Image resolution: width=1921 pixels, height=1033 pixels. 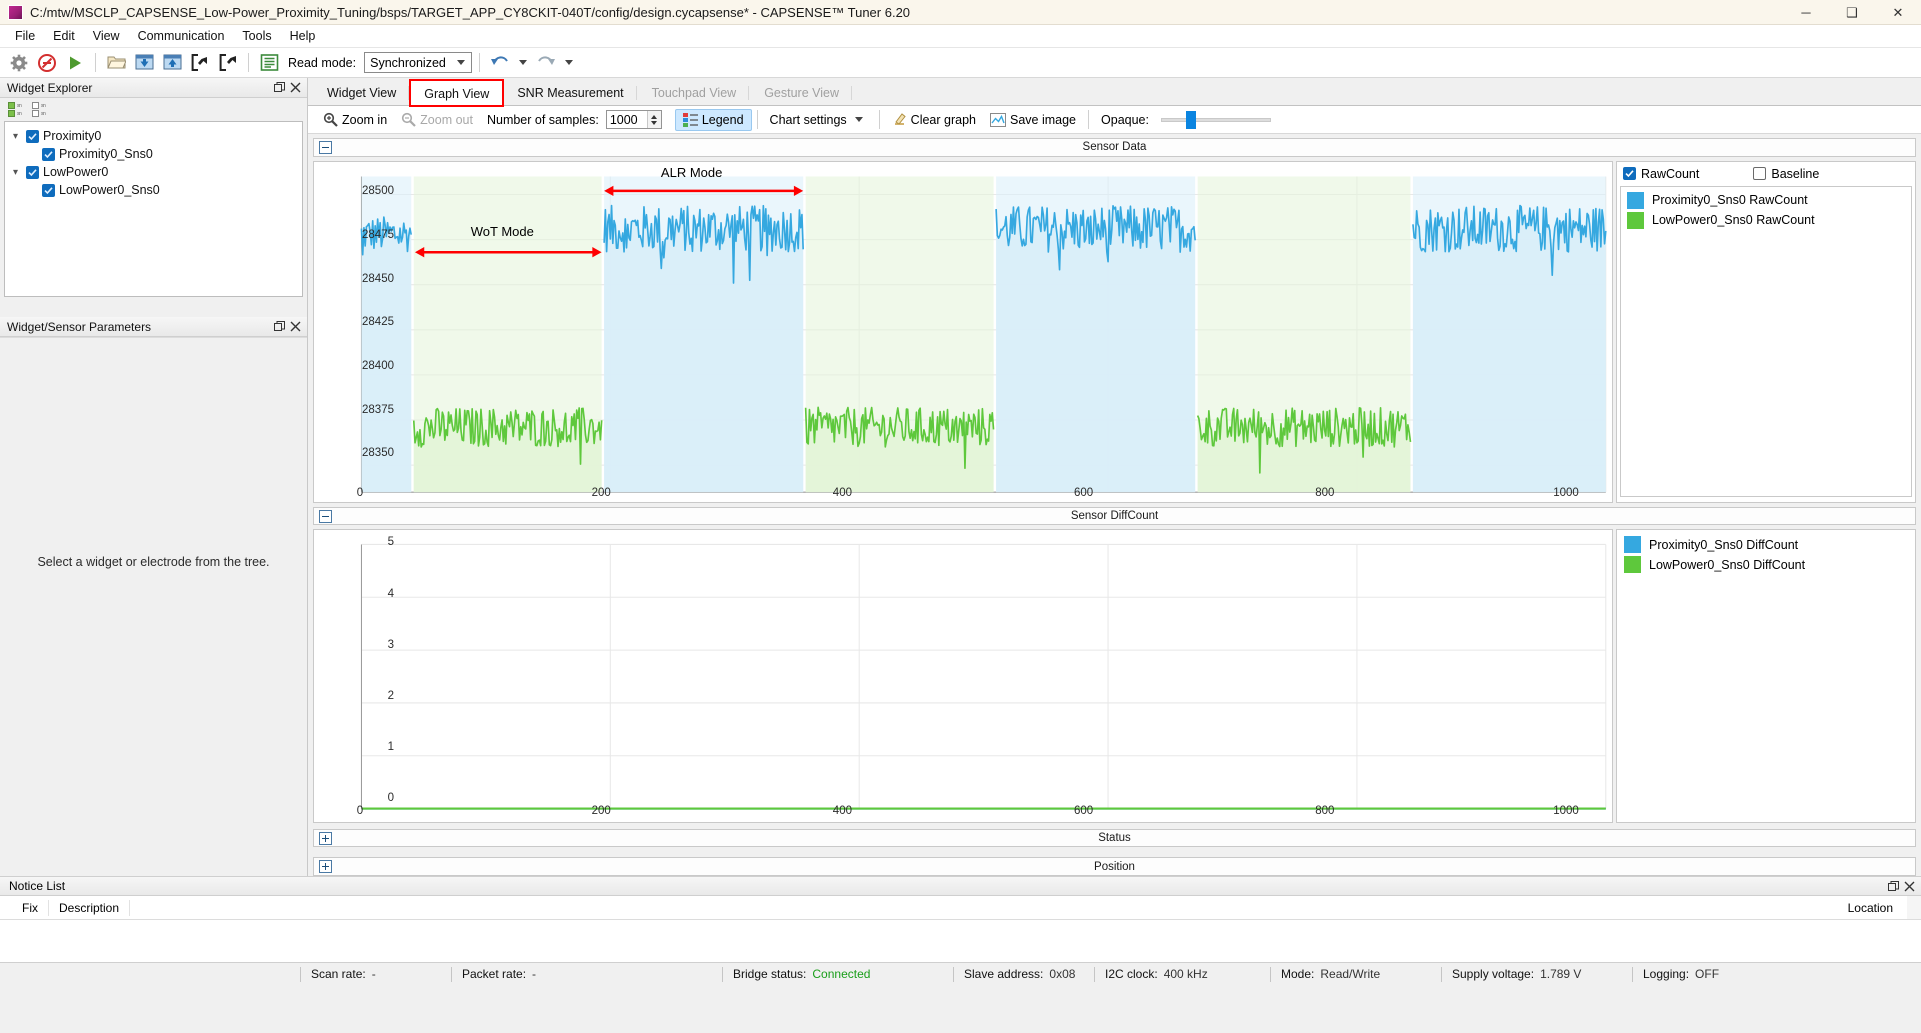 What do you see at coordinates (144, 63) in the screenshot?
I see `apply-to-device-icon` at bounding box center [144, 63].